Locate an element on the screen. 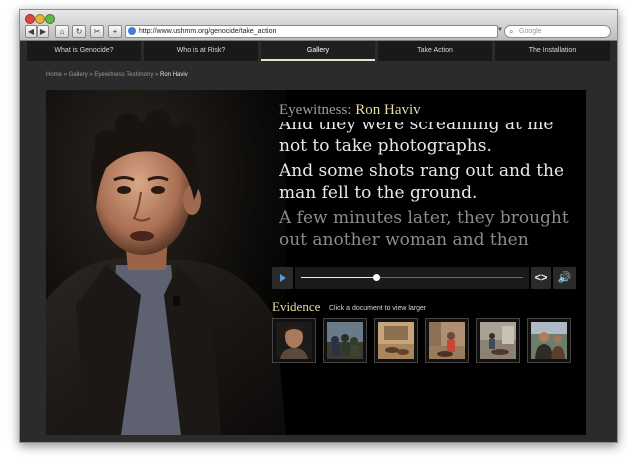 The height and width of the screenshot is (468, 635). snip-button: ✂ is located at coordinates (97, 31).